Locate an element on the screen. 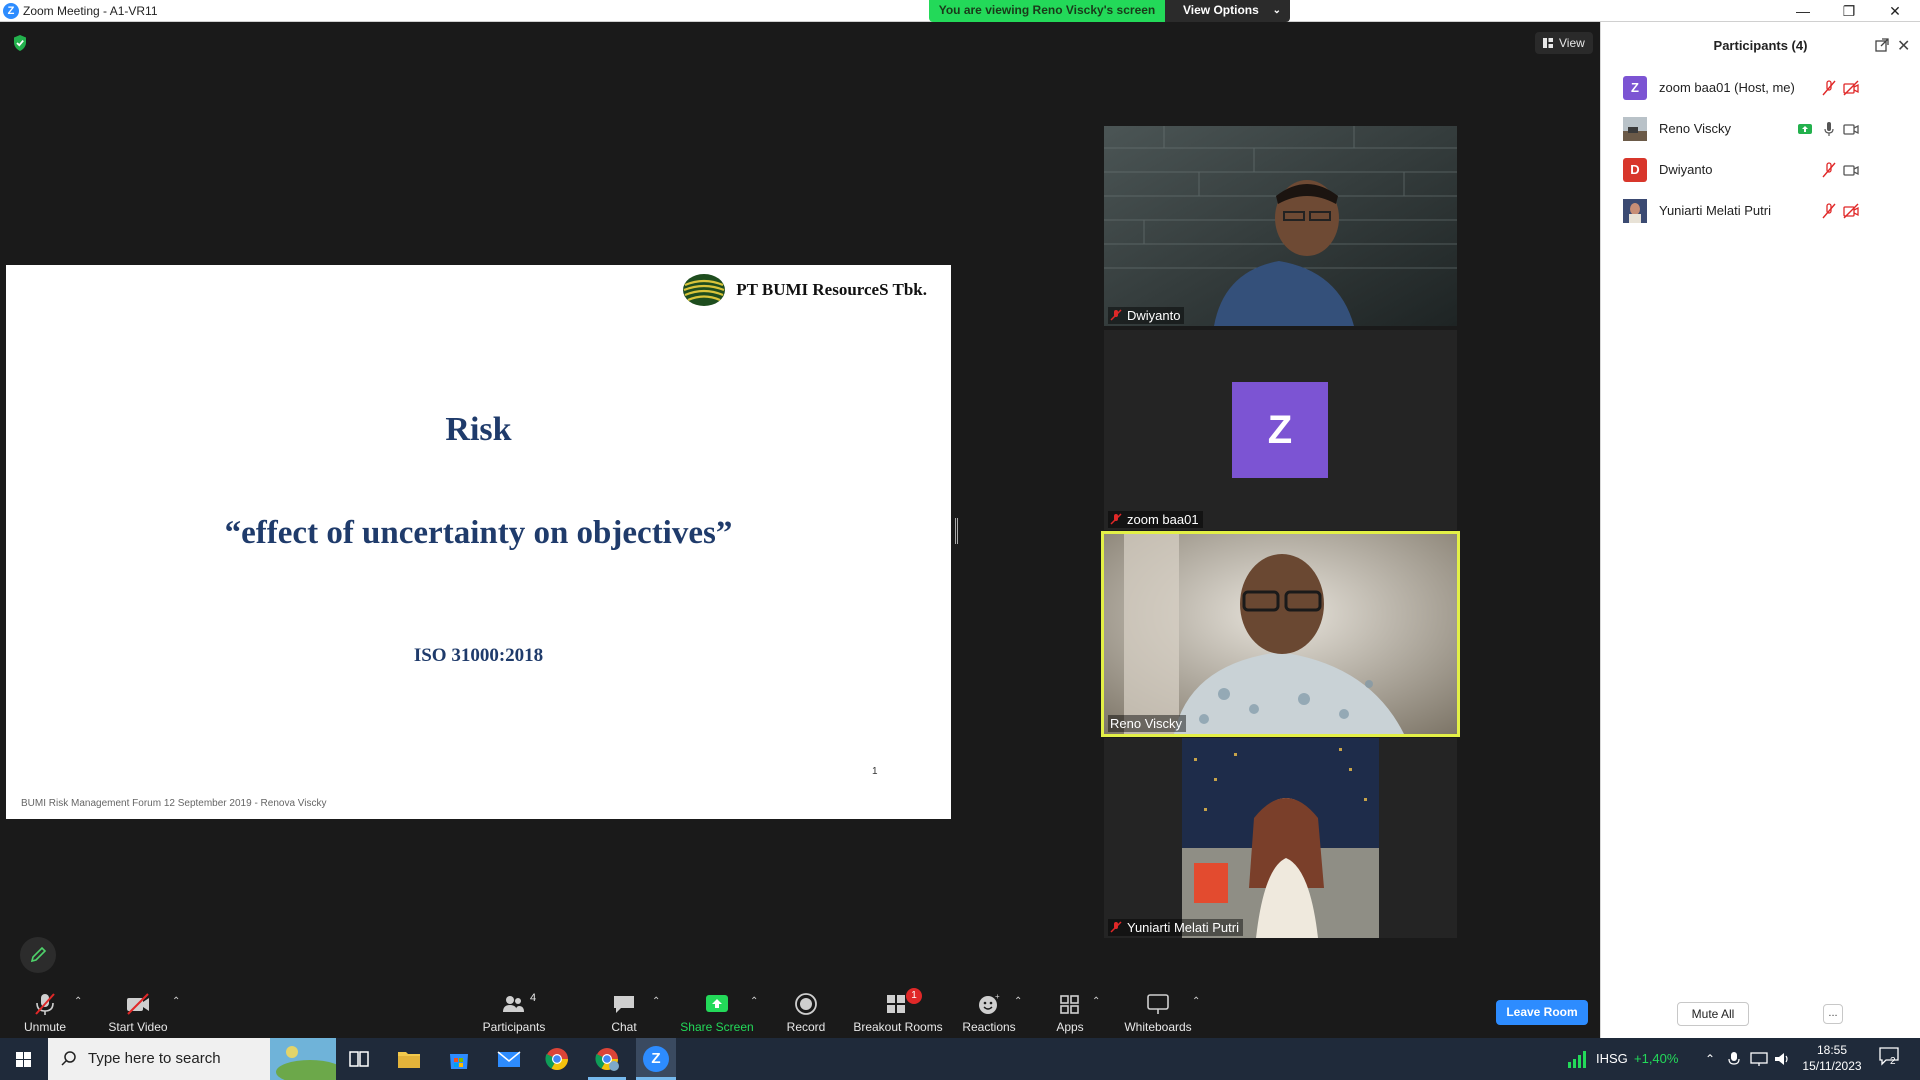 The image size is (1920, 1080). smiley-icon: + is located at coordinates (989, 1003).